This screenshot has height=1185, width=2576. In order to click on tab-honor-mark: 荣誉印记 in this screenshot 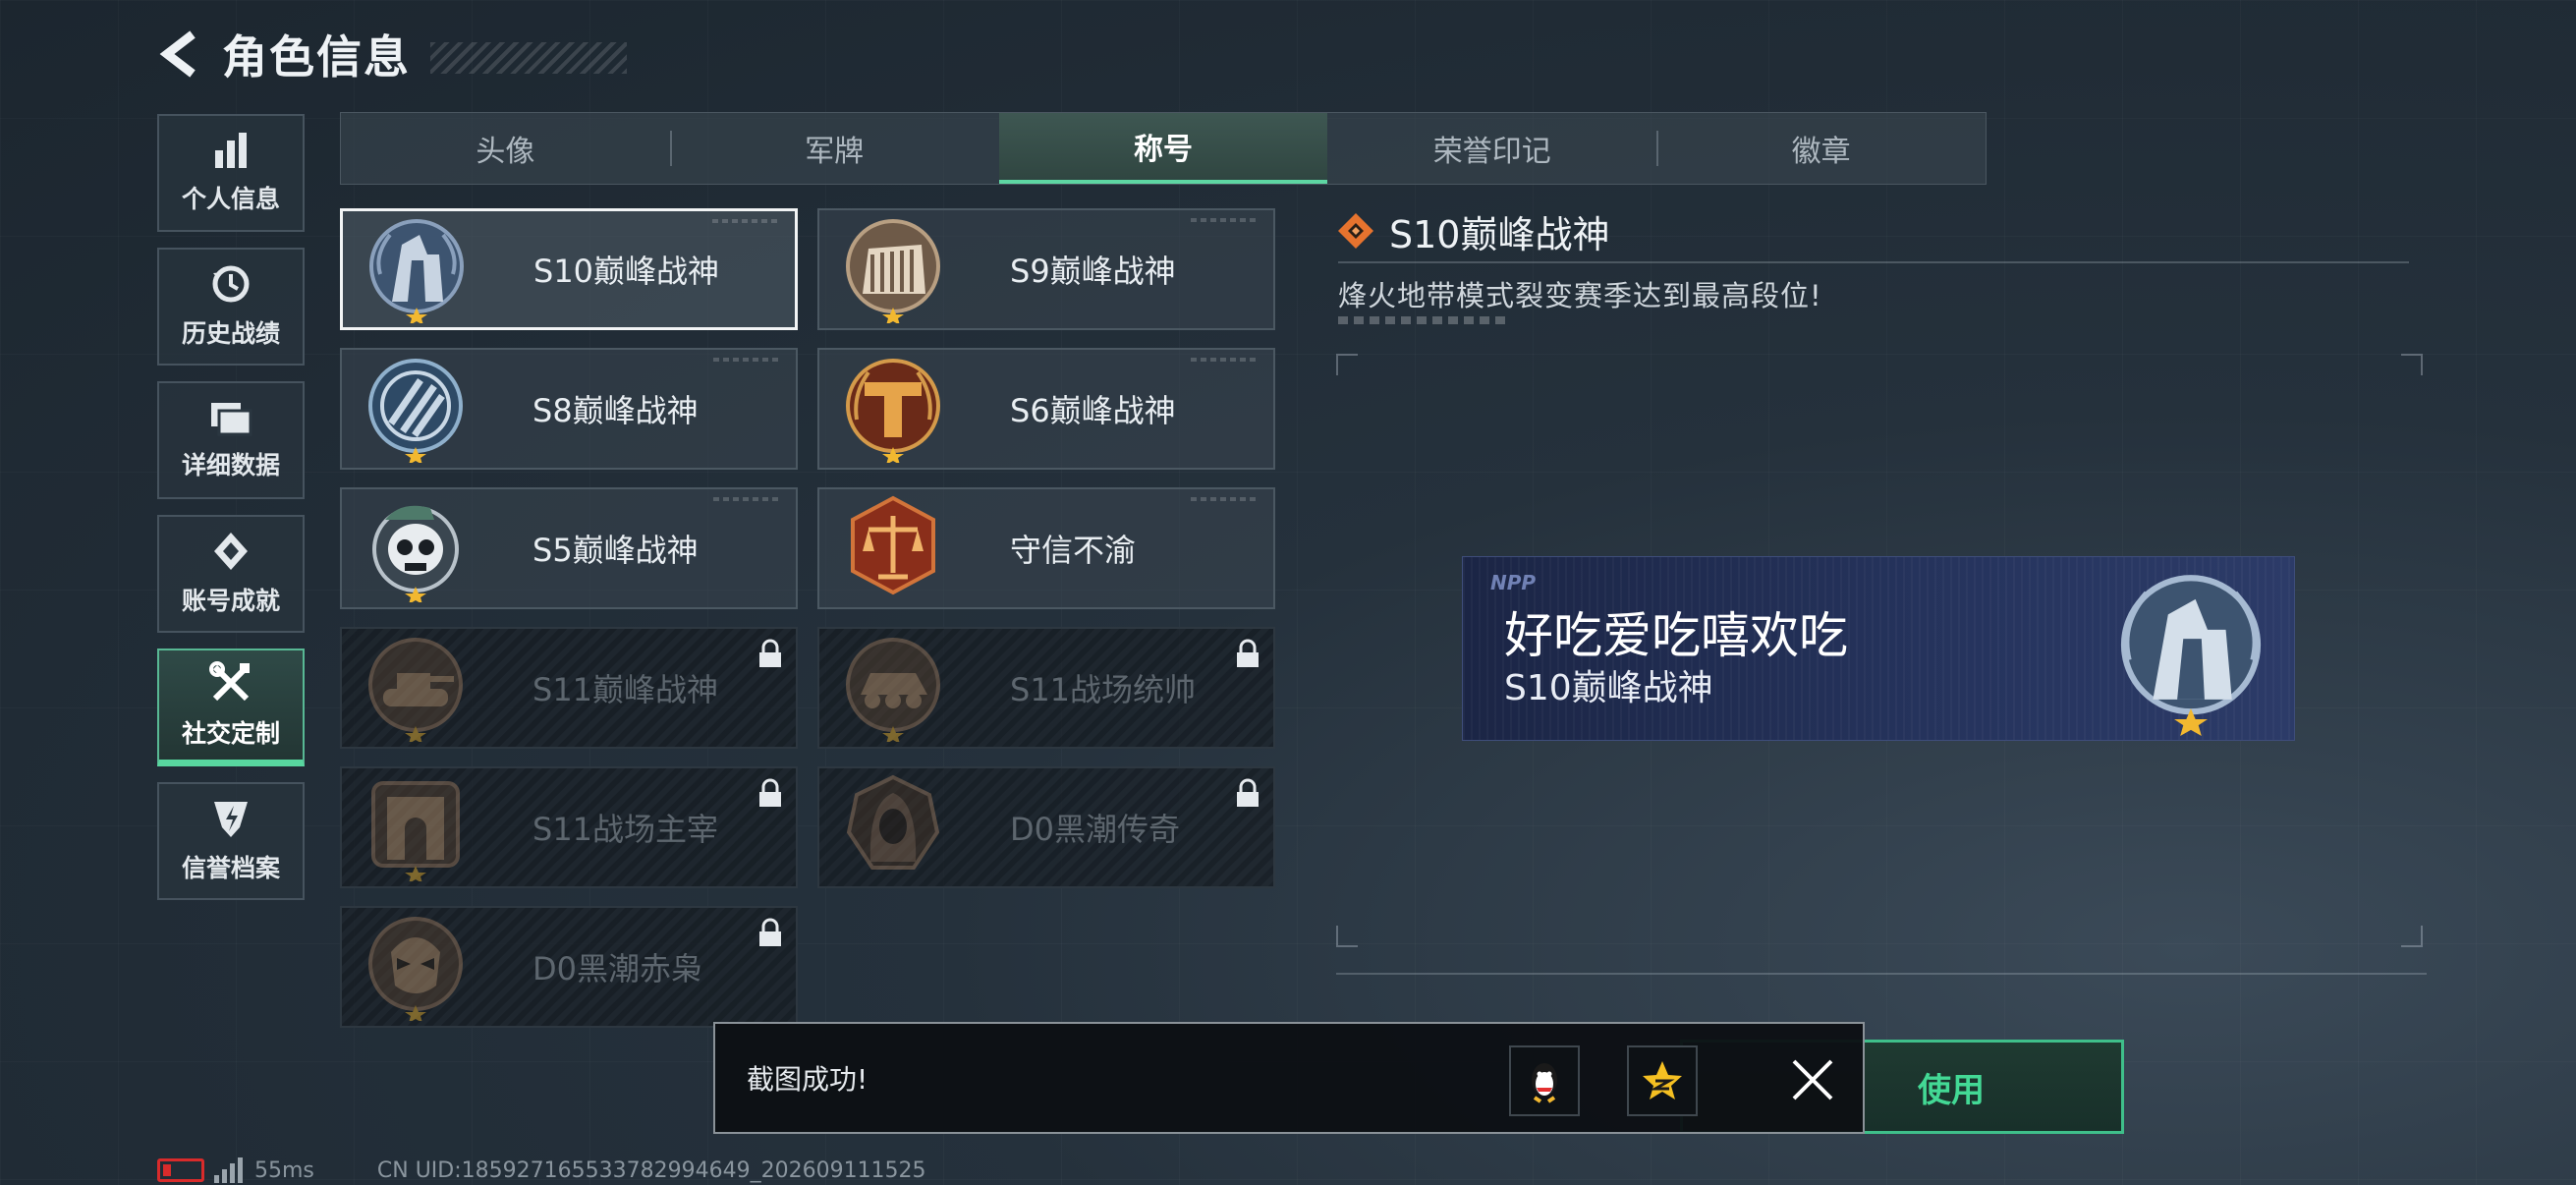, I will do `click(1491, 149)`.